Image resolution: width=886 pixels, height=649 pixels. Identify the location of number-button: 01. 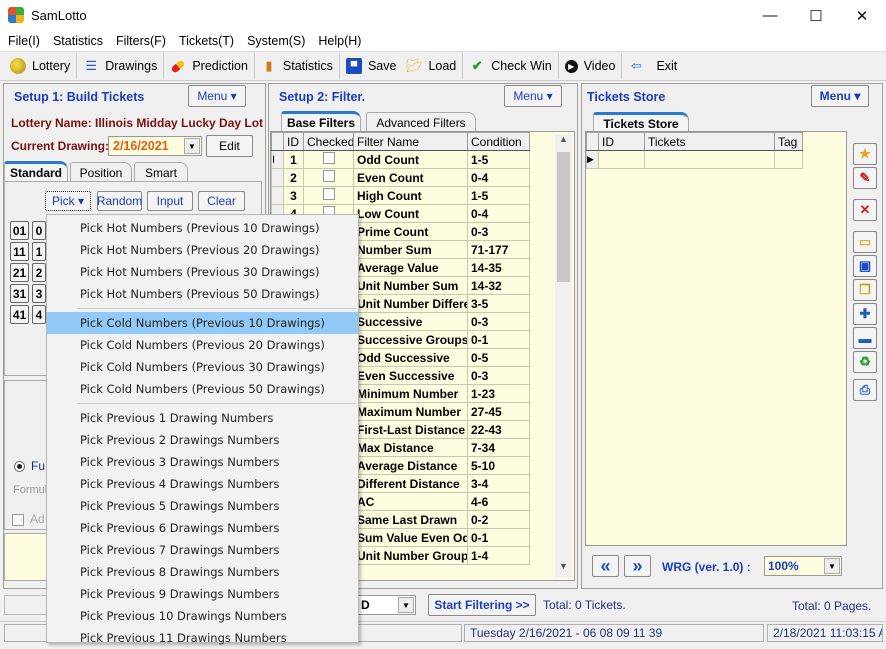
(19, 230).